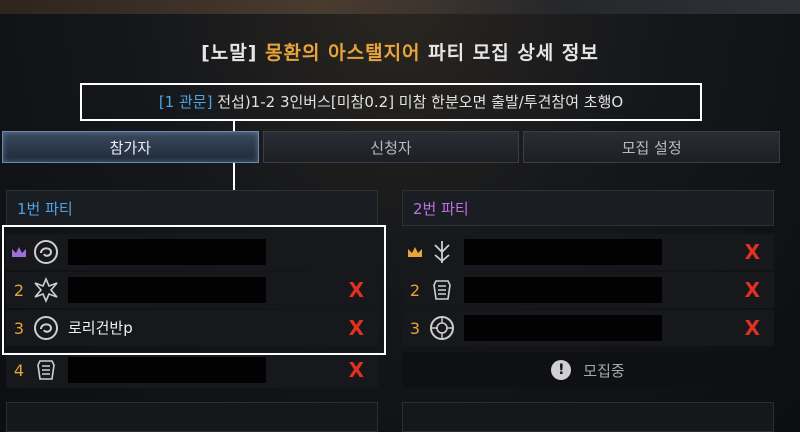  I want to click on info-icon: !, so click(561, 370).